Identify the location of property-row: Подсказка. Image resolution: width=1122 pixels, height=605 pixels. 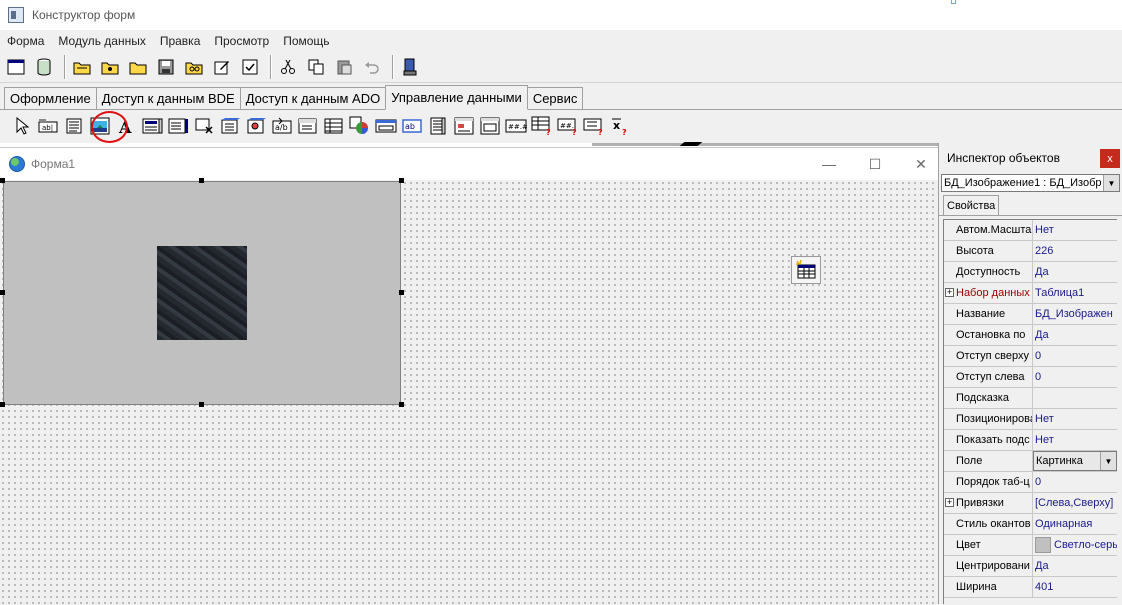
(1030, 398).